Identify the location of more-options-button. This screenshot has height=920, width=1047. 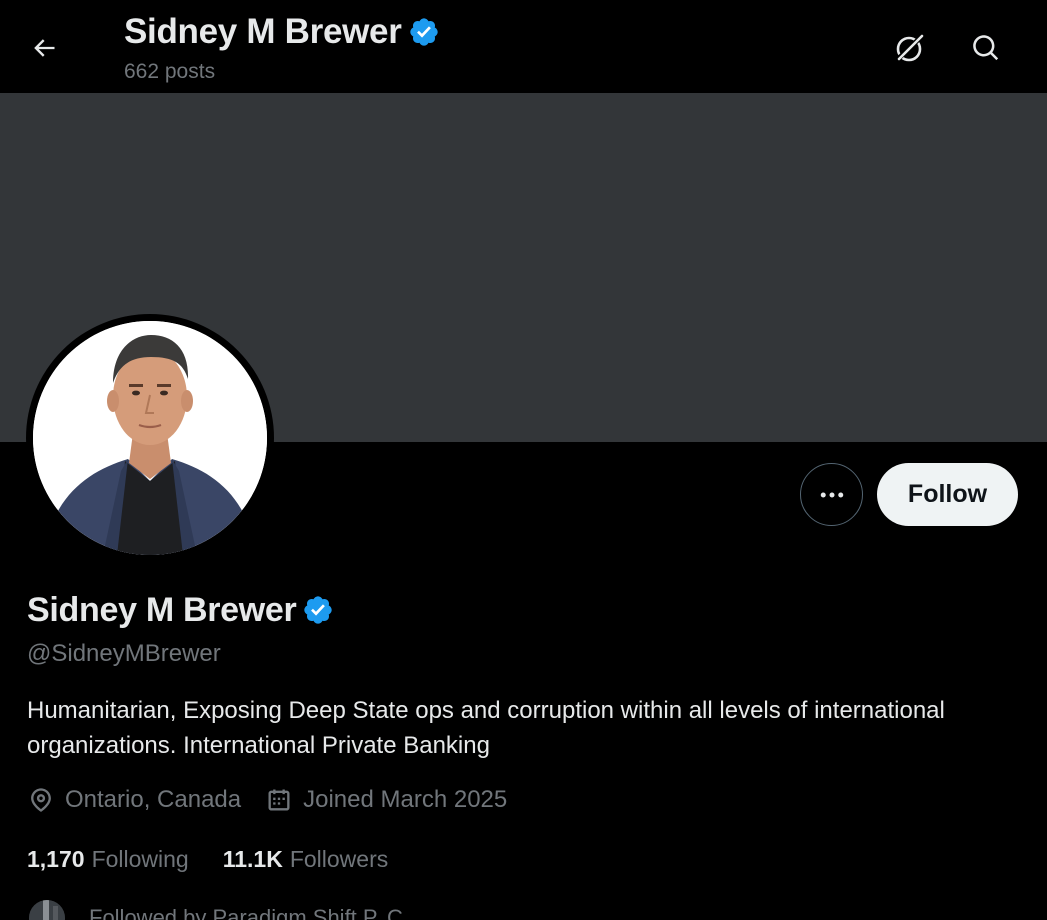
(831, 494).